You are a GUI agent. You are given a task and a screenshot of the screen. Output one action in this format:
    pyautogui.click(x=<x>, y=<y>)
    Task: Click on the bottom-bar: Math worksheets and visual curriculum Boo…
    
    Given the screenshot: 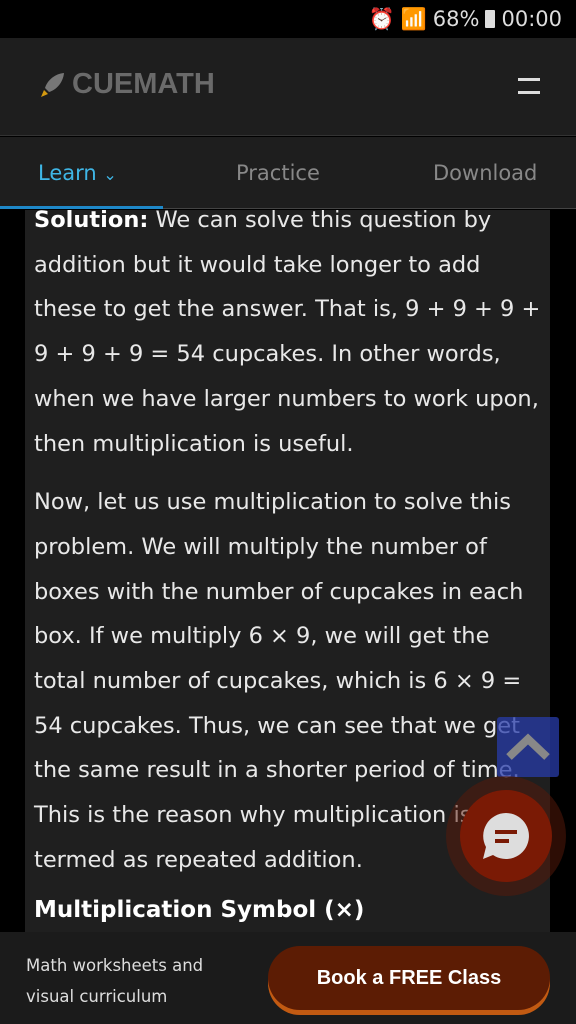 What is the action you would take?
    pyautogui.click(x=288, y=978)
    